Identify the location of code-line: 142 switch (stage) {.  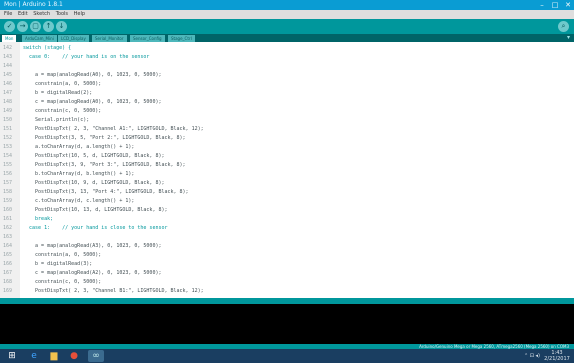
(287, 48).